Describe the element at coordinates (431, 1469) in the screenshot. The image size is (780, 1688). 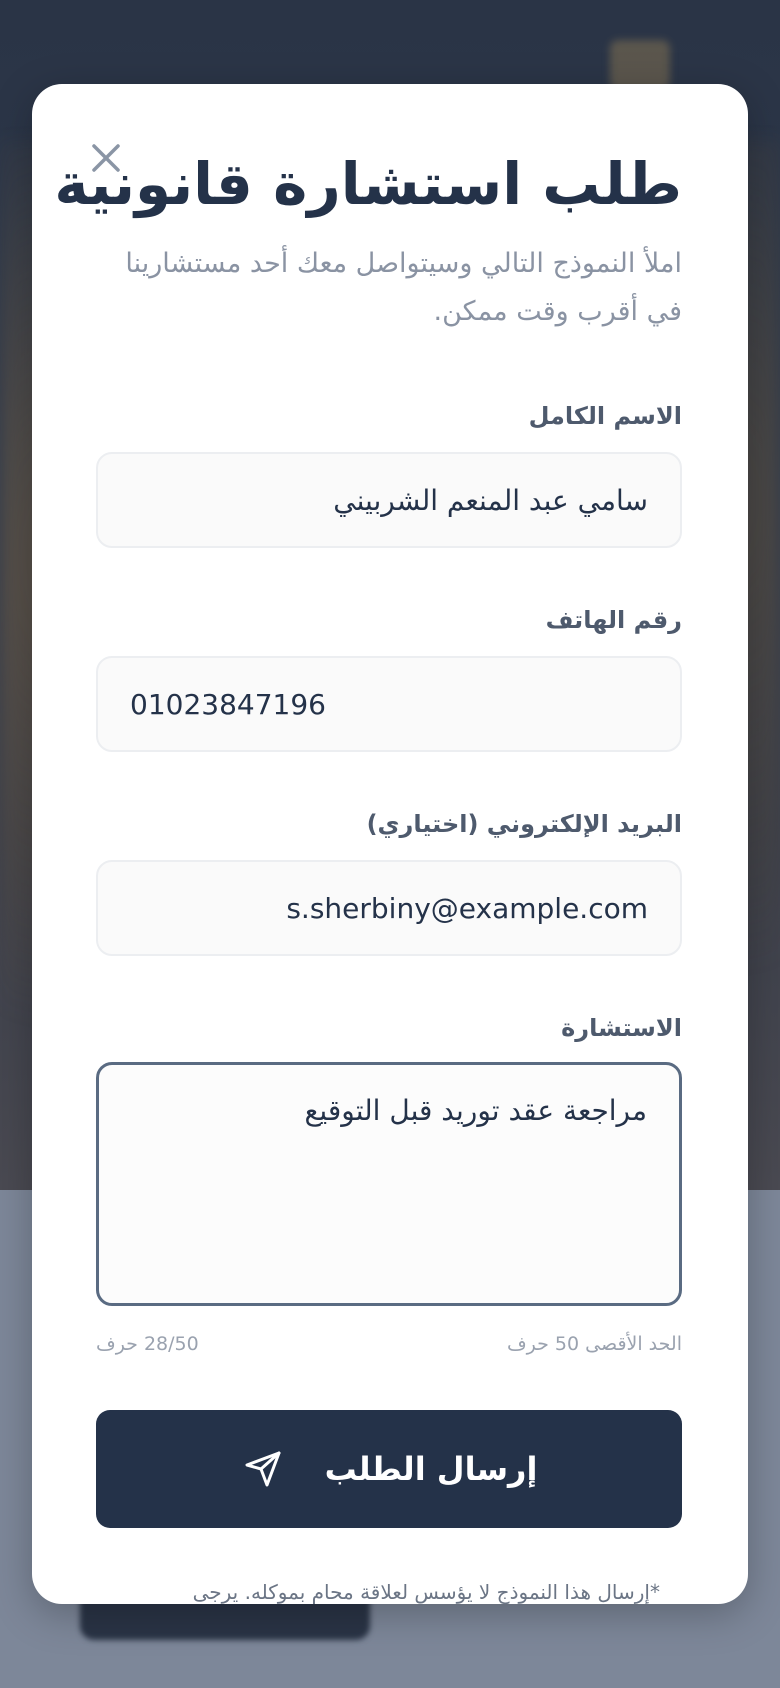
I see `submit-button-label: إرسال الطلب` at that location.